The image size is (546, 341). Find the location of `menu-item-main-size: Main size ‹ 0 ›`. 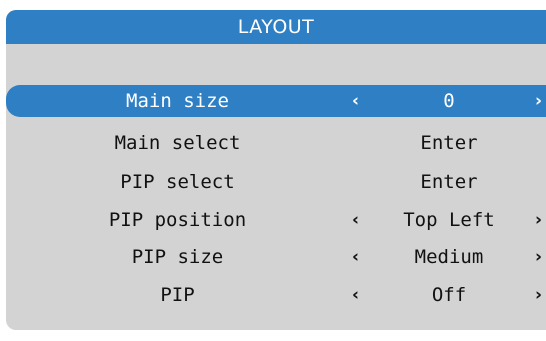

menu-item-main-size: Main size ‹ 0 › is located at coordinates (276, 101).